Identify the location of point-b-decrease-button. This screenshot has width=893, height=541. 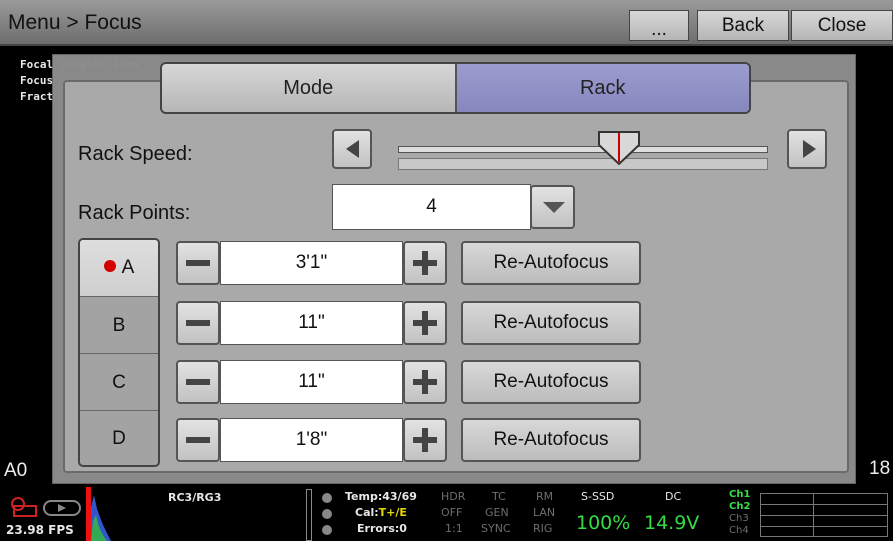
(198, 323).